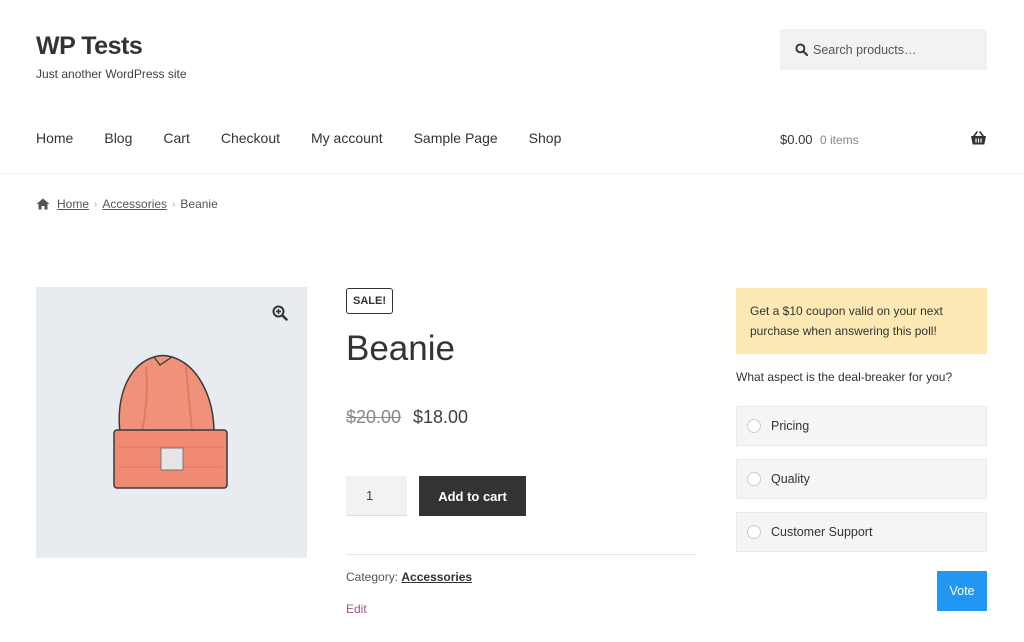 Image resolution: width=1024 pixels, height=642 pixels. What do you see at coordinates (111, 74) in the screenshot?
I see `site-description: Just another WordPress site` at bounding box center [111, 74].